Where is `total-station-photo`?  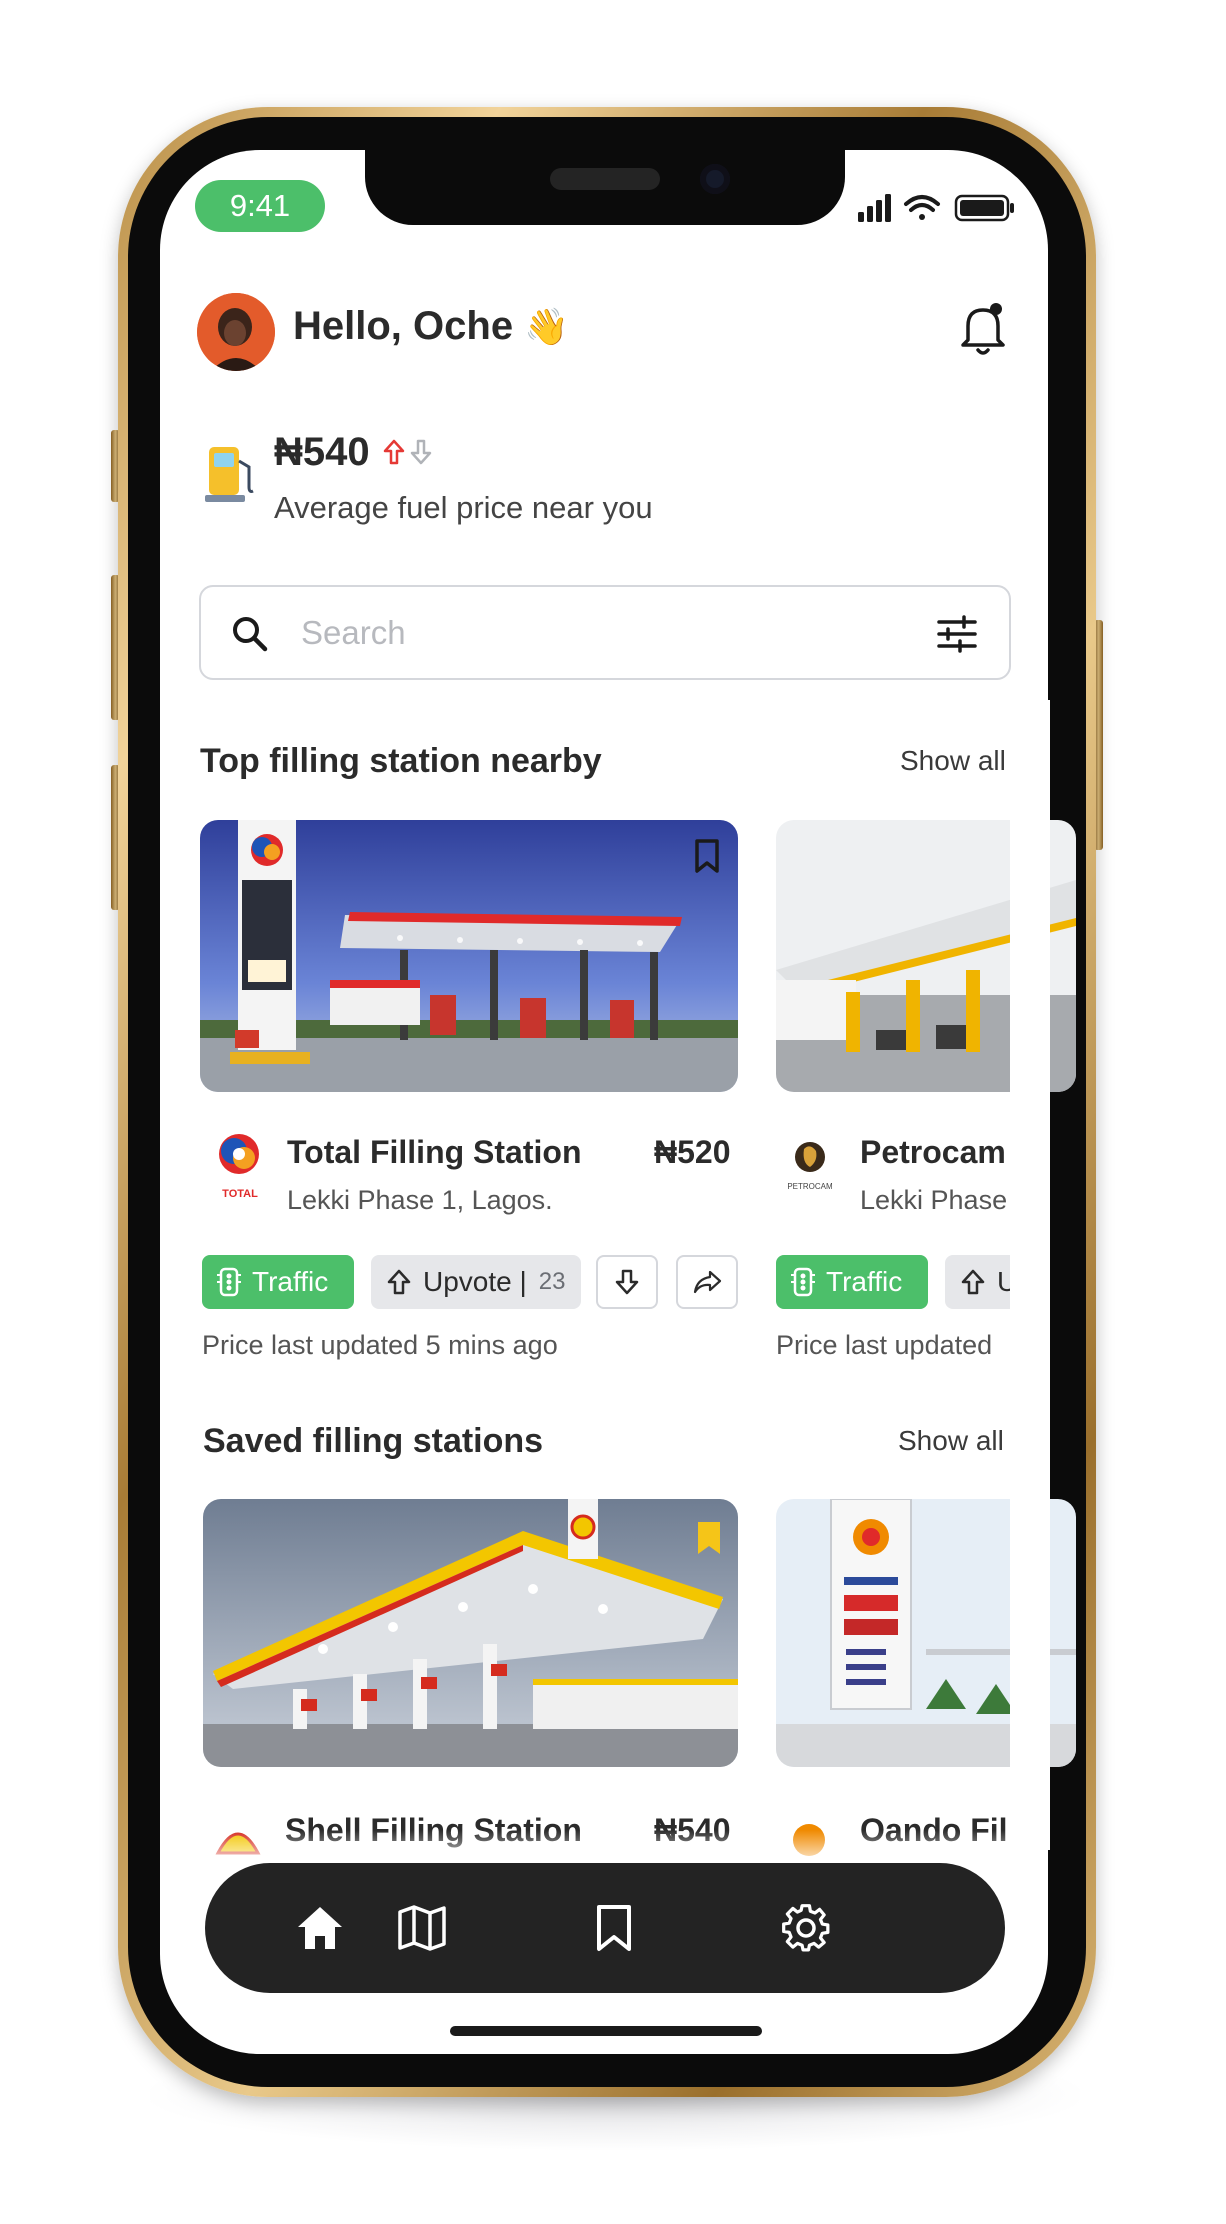
total-station-photo is located at coordinates (469, 956).